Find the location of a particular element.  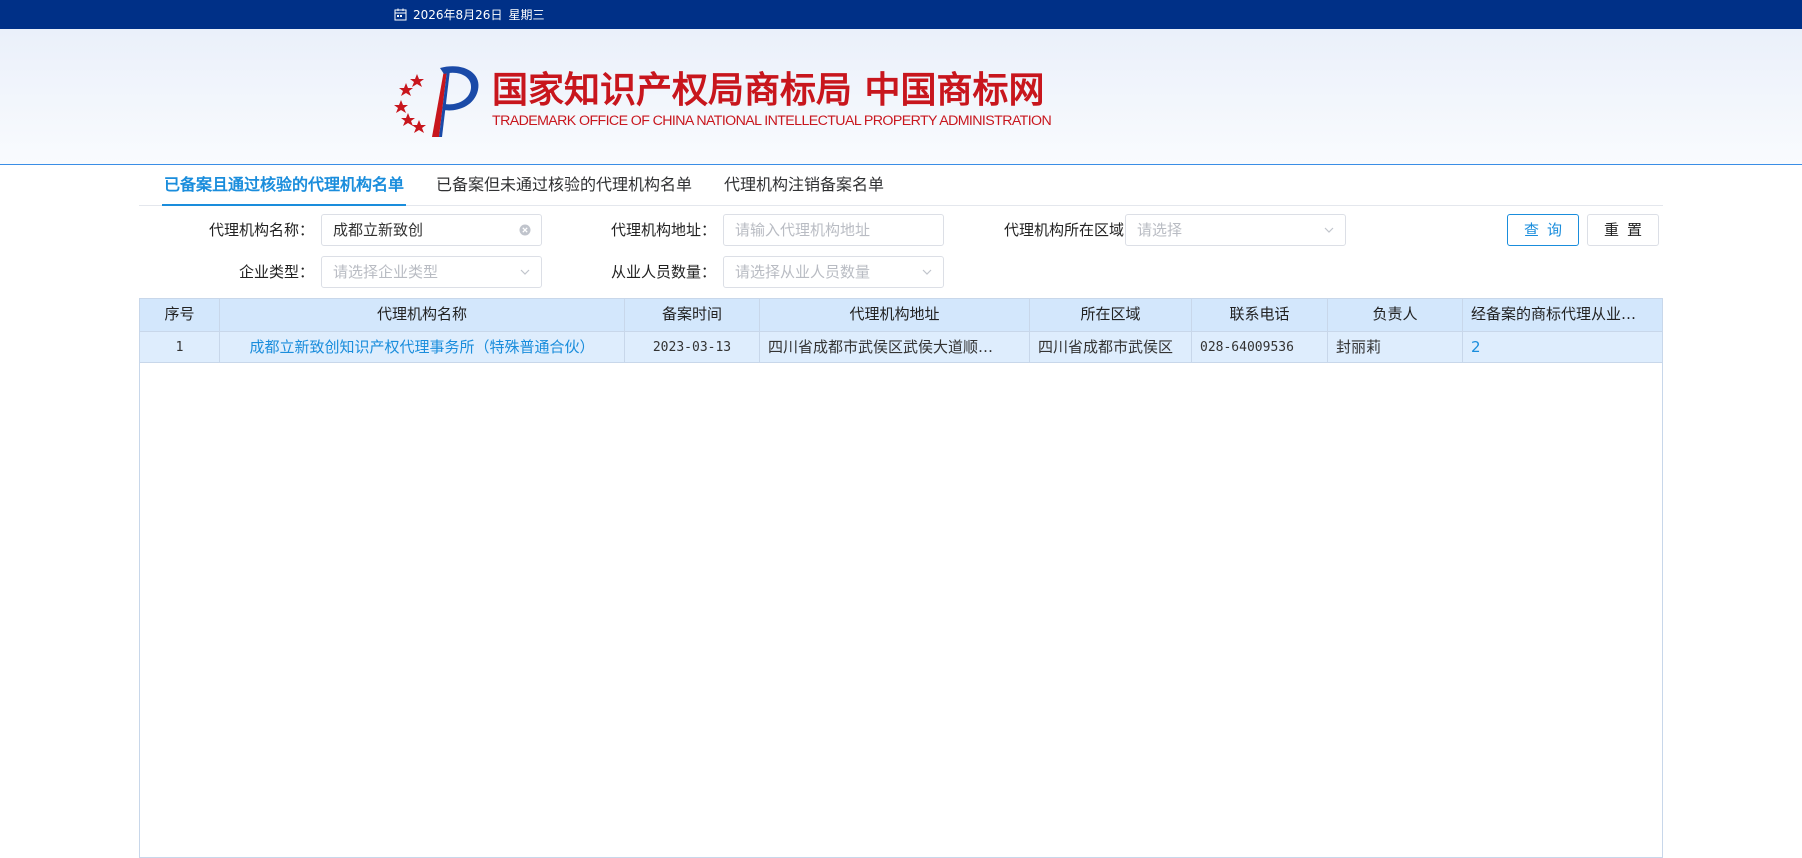

enterprise-type-select: 请选择企业类型 is located at coordinates (431, 272).